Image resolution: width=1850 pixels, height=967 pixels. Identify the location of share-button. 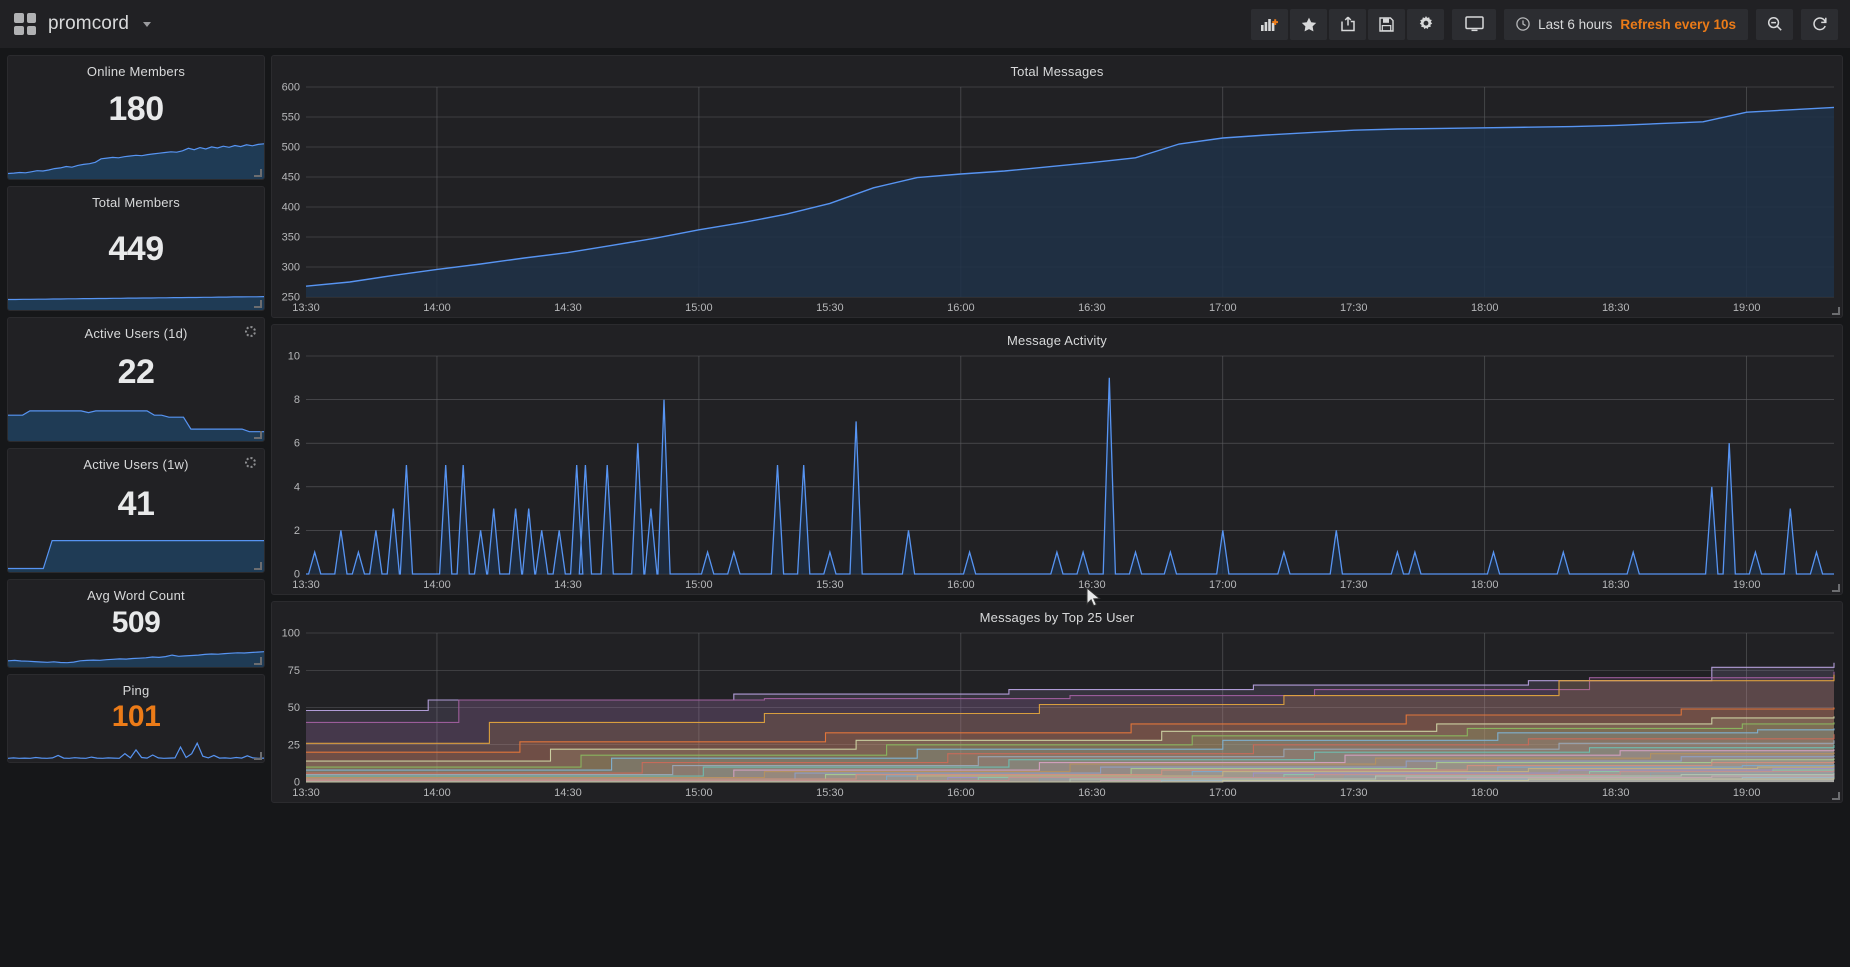
(1348, 24).